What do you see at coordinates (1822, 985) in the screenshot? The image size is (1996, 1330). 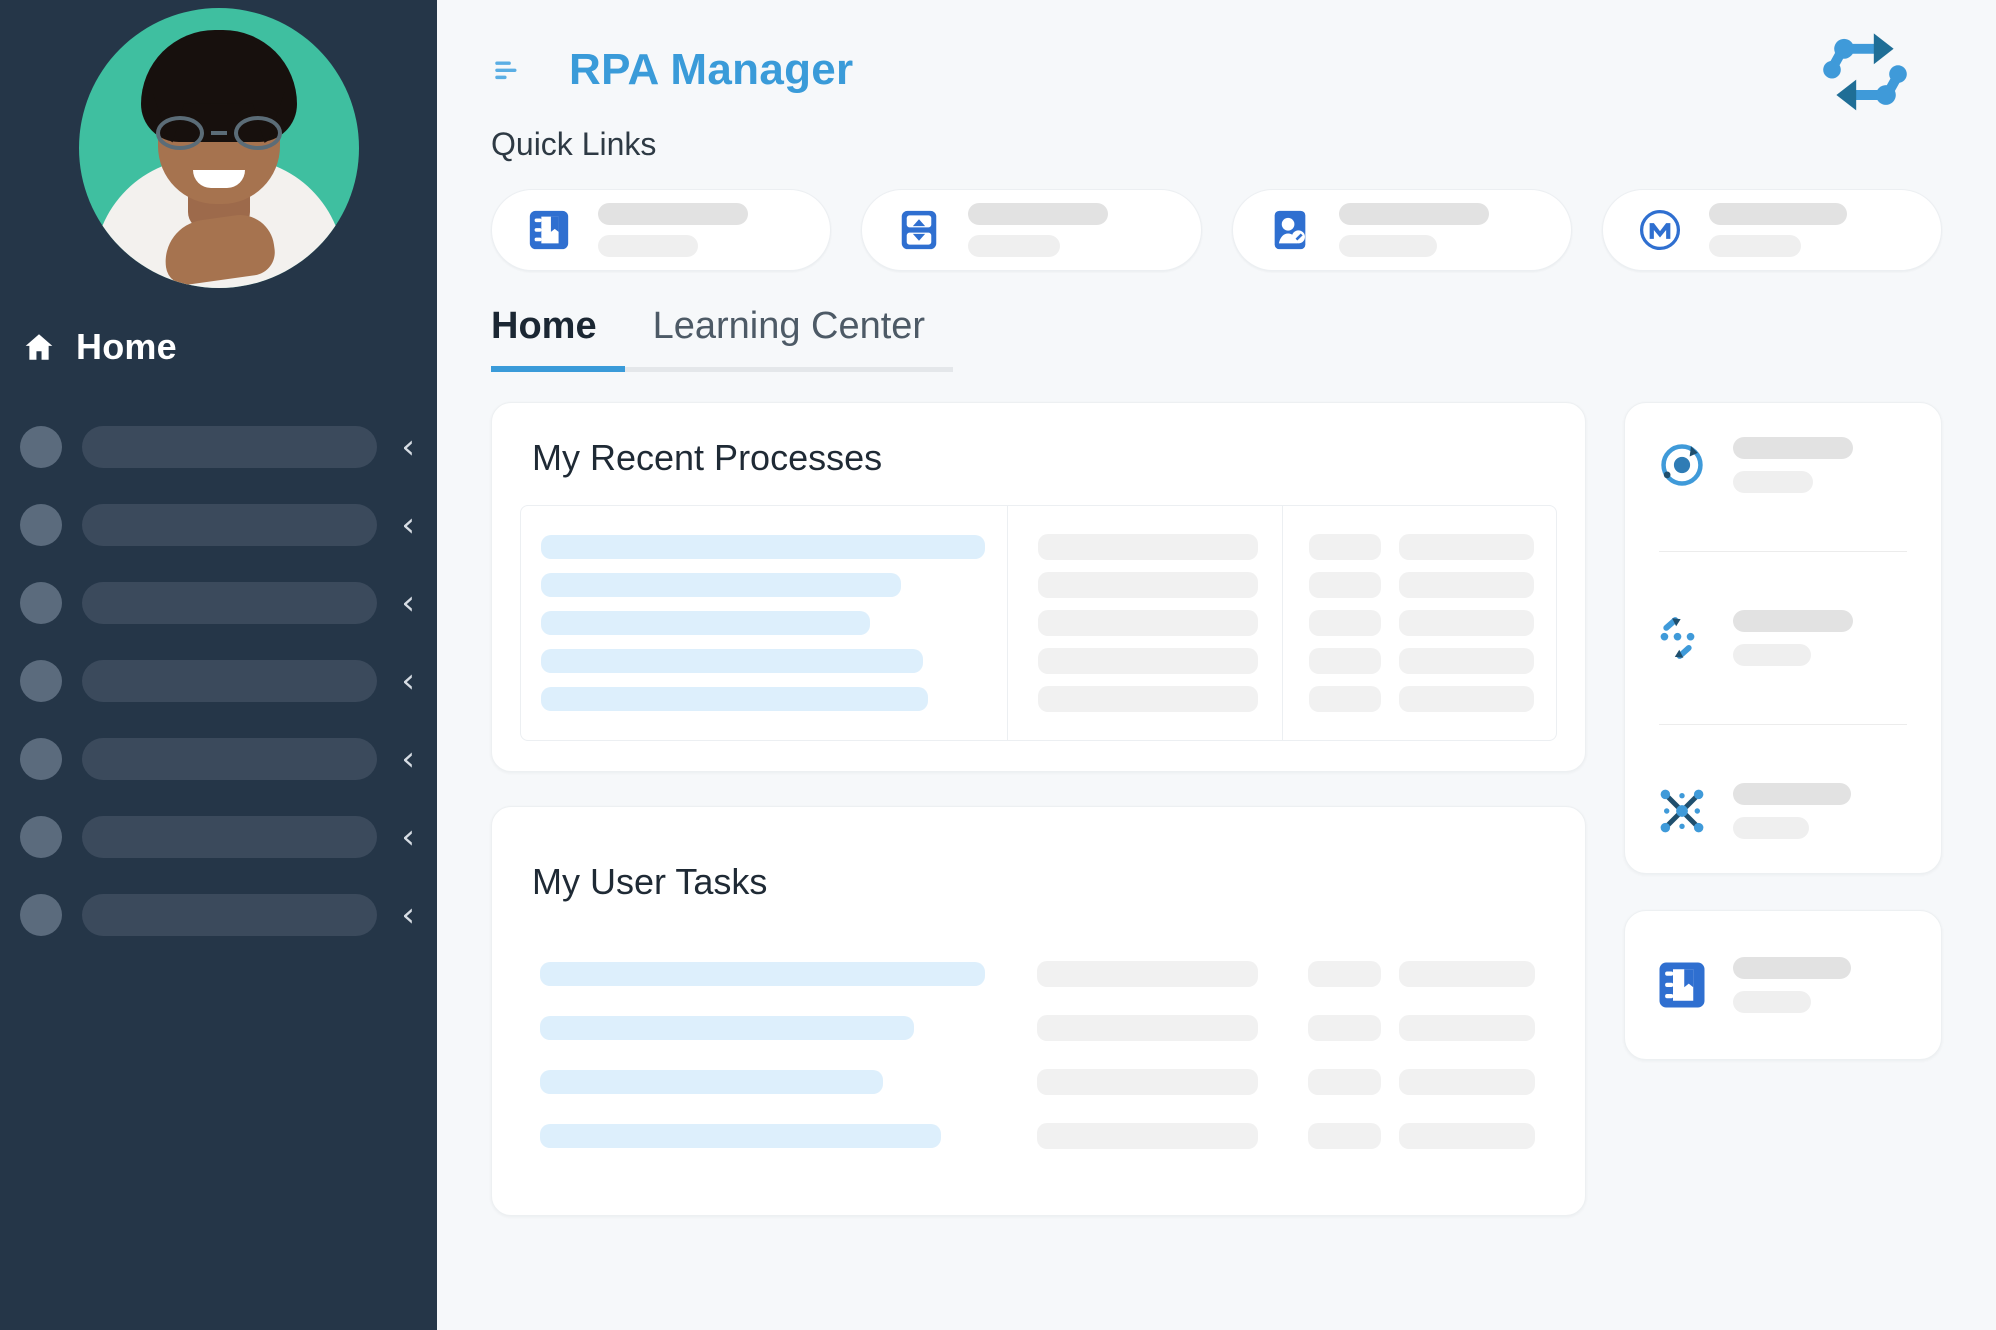 I see `rail-item-labels` at bounding box center [1822, 985].